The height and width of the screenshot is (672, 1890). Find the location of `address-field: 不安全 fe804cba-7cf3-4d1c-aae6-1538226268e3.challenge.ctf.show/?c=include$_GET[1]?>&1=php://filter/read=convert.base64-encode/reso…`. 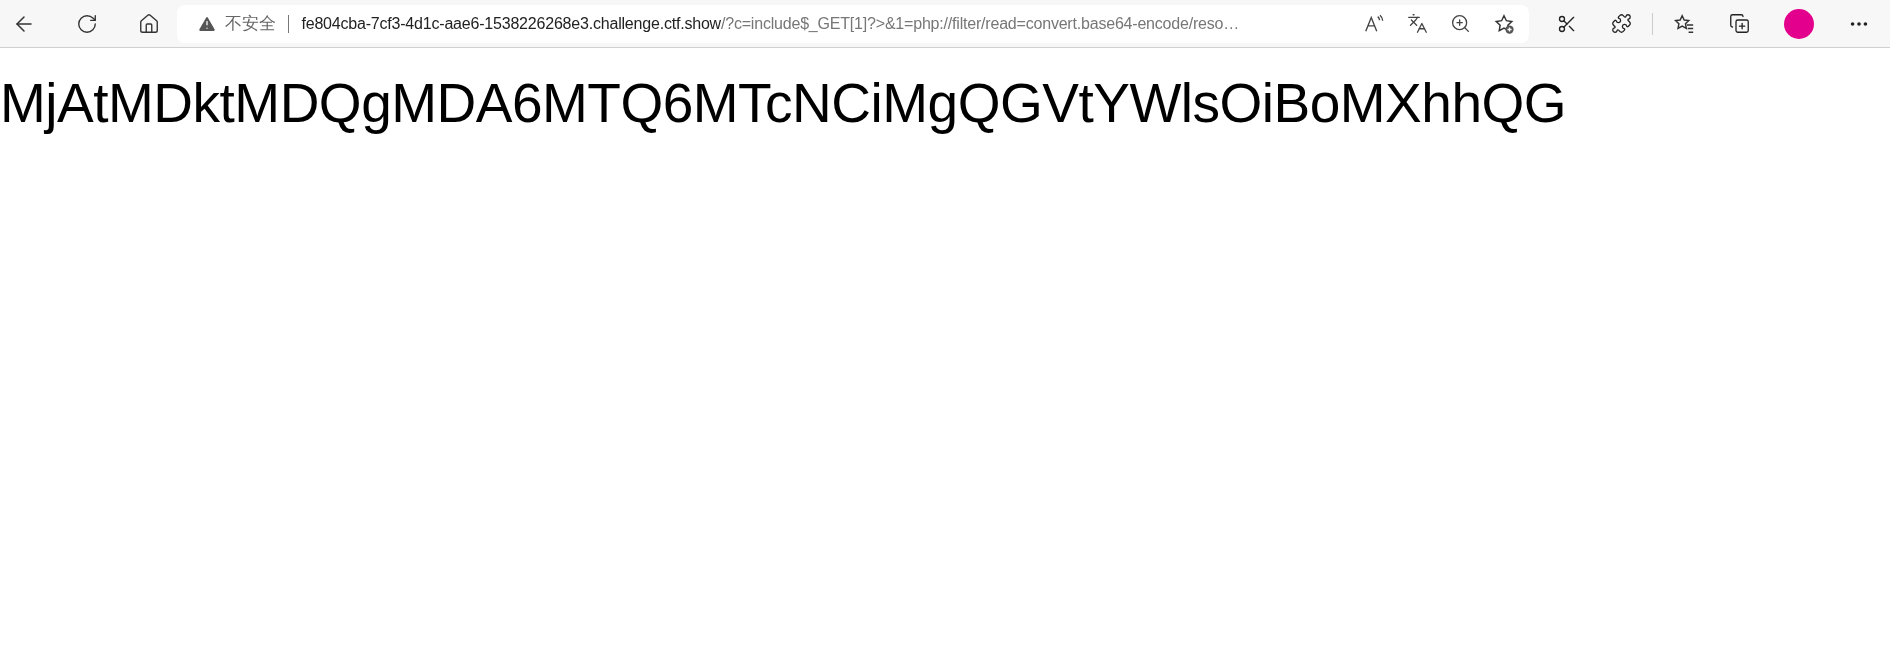

address-field: 不安全 fe804cba-7cf3-4d1c-aae6-1538226268e3.challenge.ctf.show/?c=include$_GET[1]?>&1=php://filter/read=convert.base64-encode/reso… is located at coordinates (853, 23).